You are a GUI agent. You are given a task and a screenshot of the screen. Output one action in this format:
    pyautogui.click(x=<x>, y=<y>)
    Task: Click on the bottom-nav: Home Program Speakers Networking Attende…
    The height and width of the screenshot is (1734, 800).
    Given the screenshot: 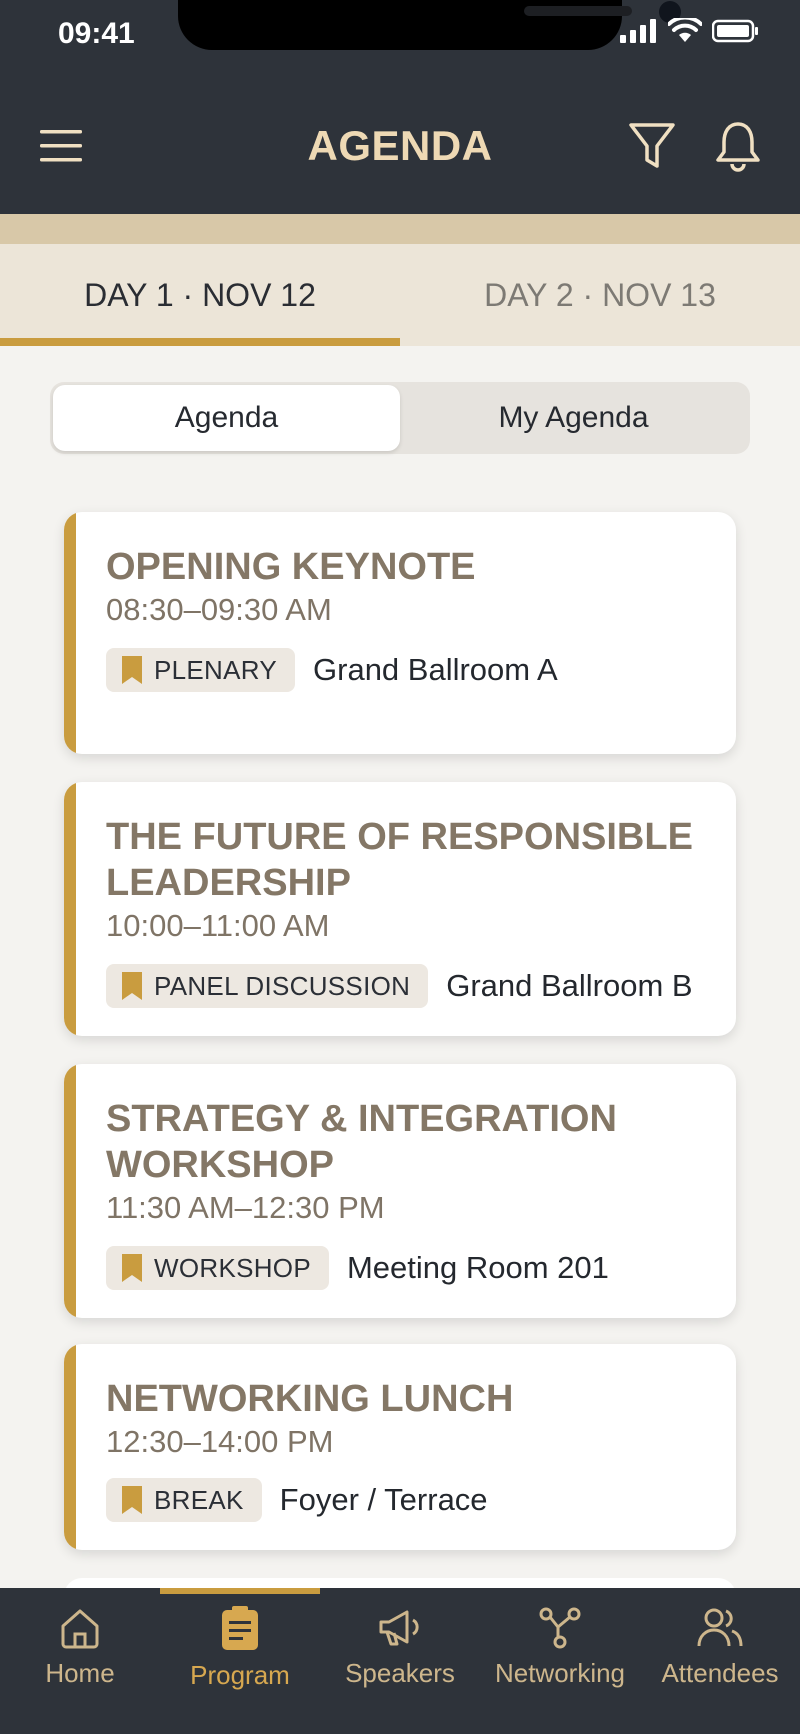 What is the action you would take?
    pyautogui.click(x=400, y=1661)
    